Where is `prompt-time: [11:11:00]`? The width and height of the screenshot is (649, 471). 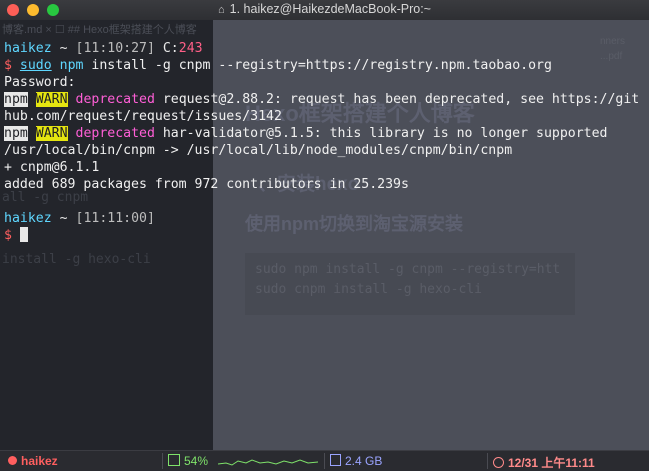 prompt-time: [11:11:00] is located at coordinates (115, 218).